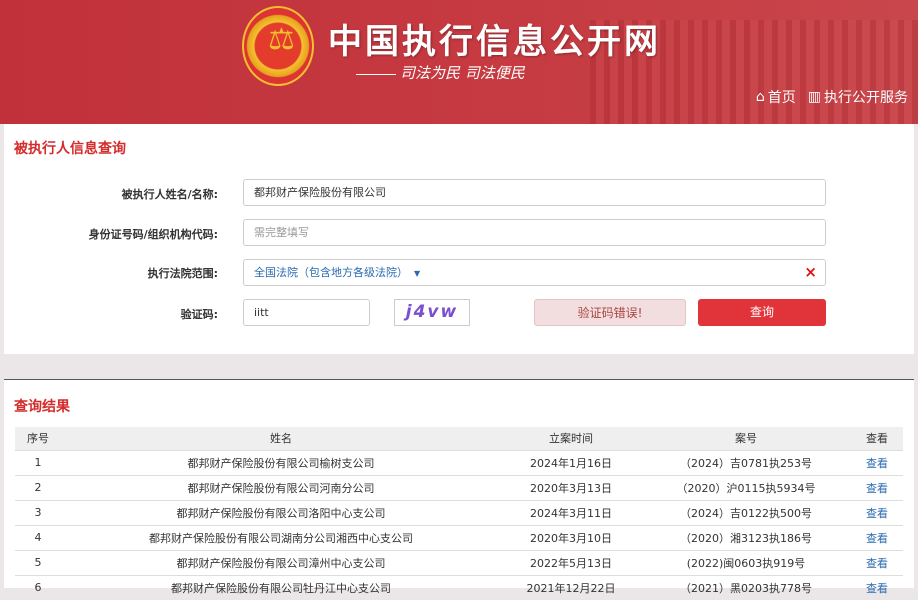 The image size is (918, 600). I want to click on id-label: 身份证号码/组织机构代码:, so click(153, 234).